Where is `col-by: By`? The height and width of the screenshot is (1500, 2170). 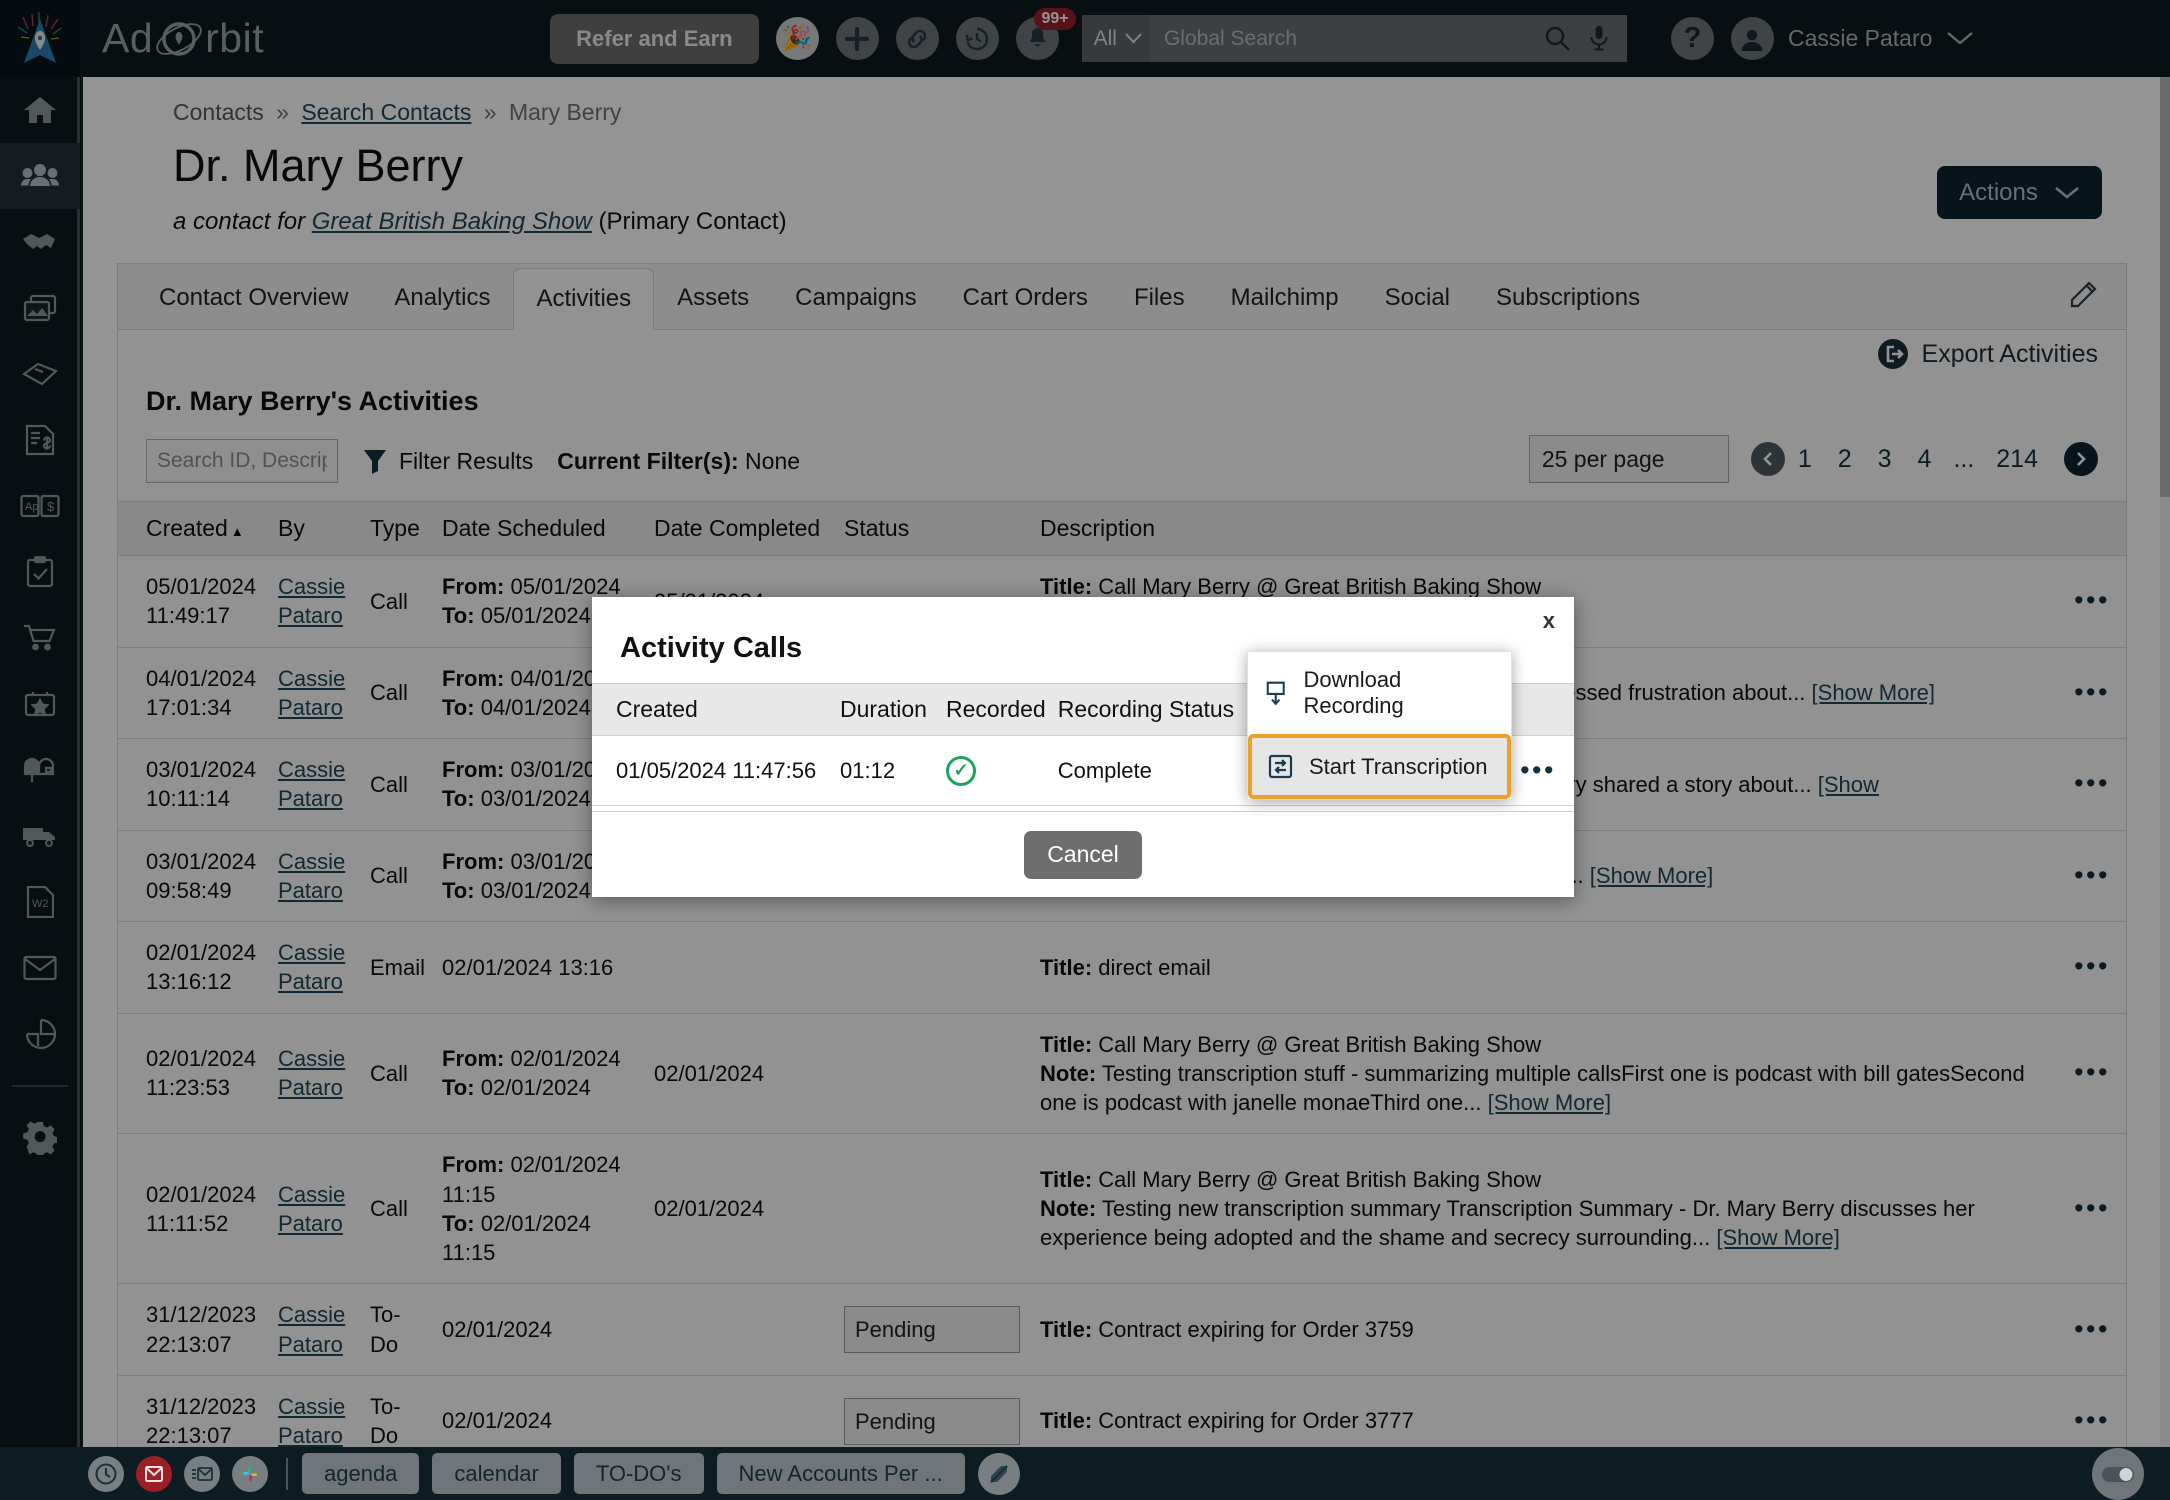
col-by: By is located at coordinates (316, 528).